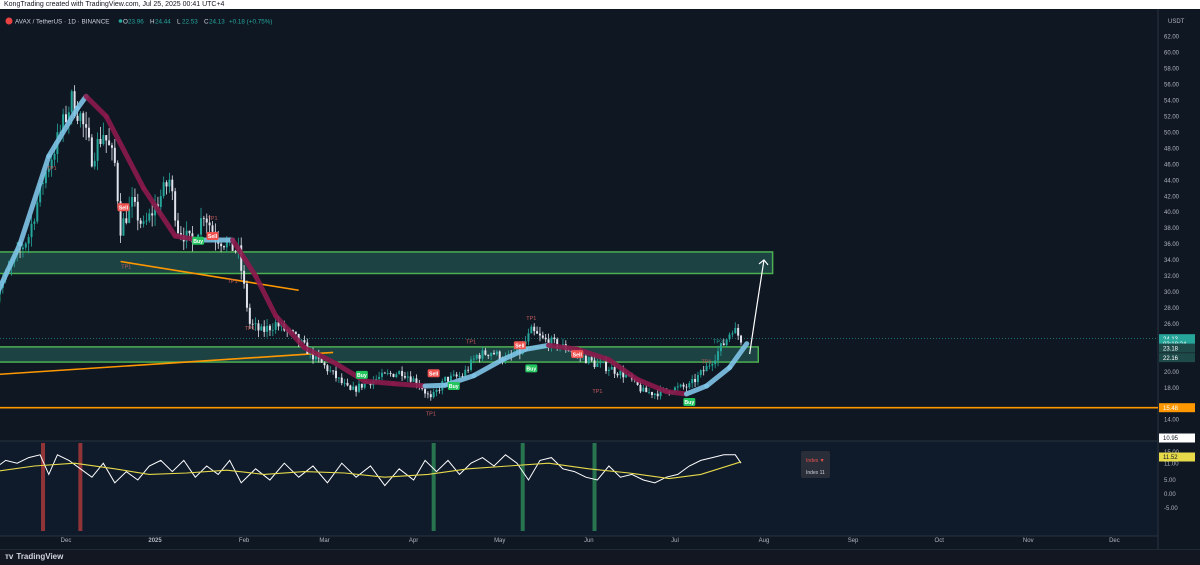 Image resolution: width=1200 pixels, height=565 pixels. What do you see at coordinates (1172, 181) in the screenshot?
I see `price-tick-label: 44.00` at bounding box center [1172, 181].